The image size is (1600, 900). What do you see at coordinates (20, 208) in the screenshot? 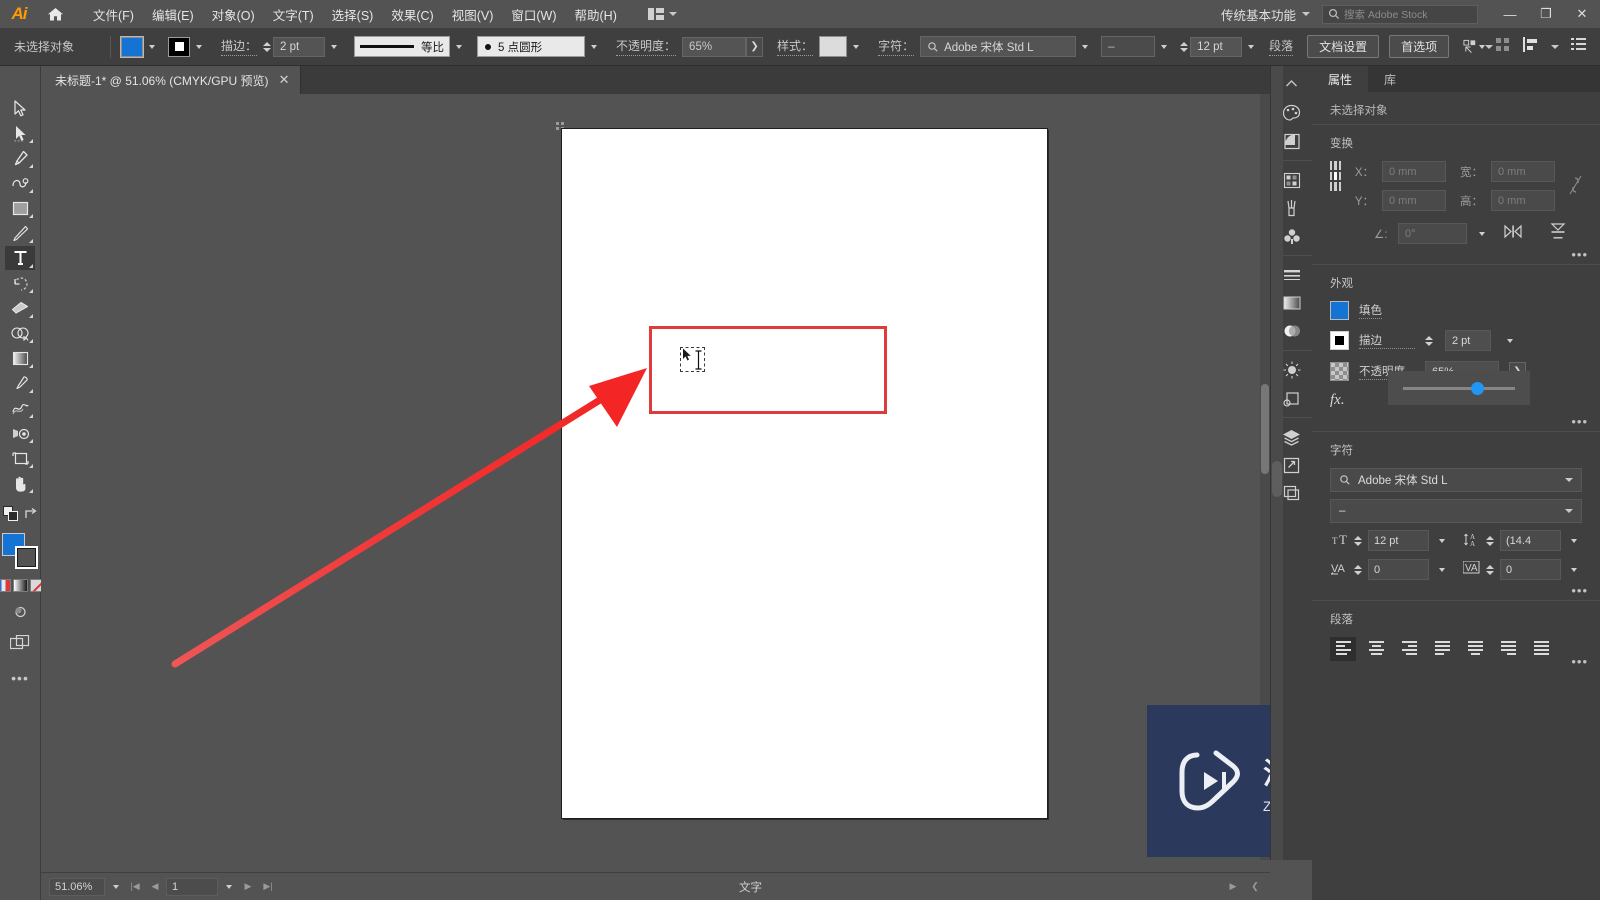
I see `rectangle-tool` at bounding box center [20, 208].